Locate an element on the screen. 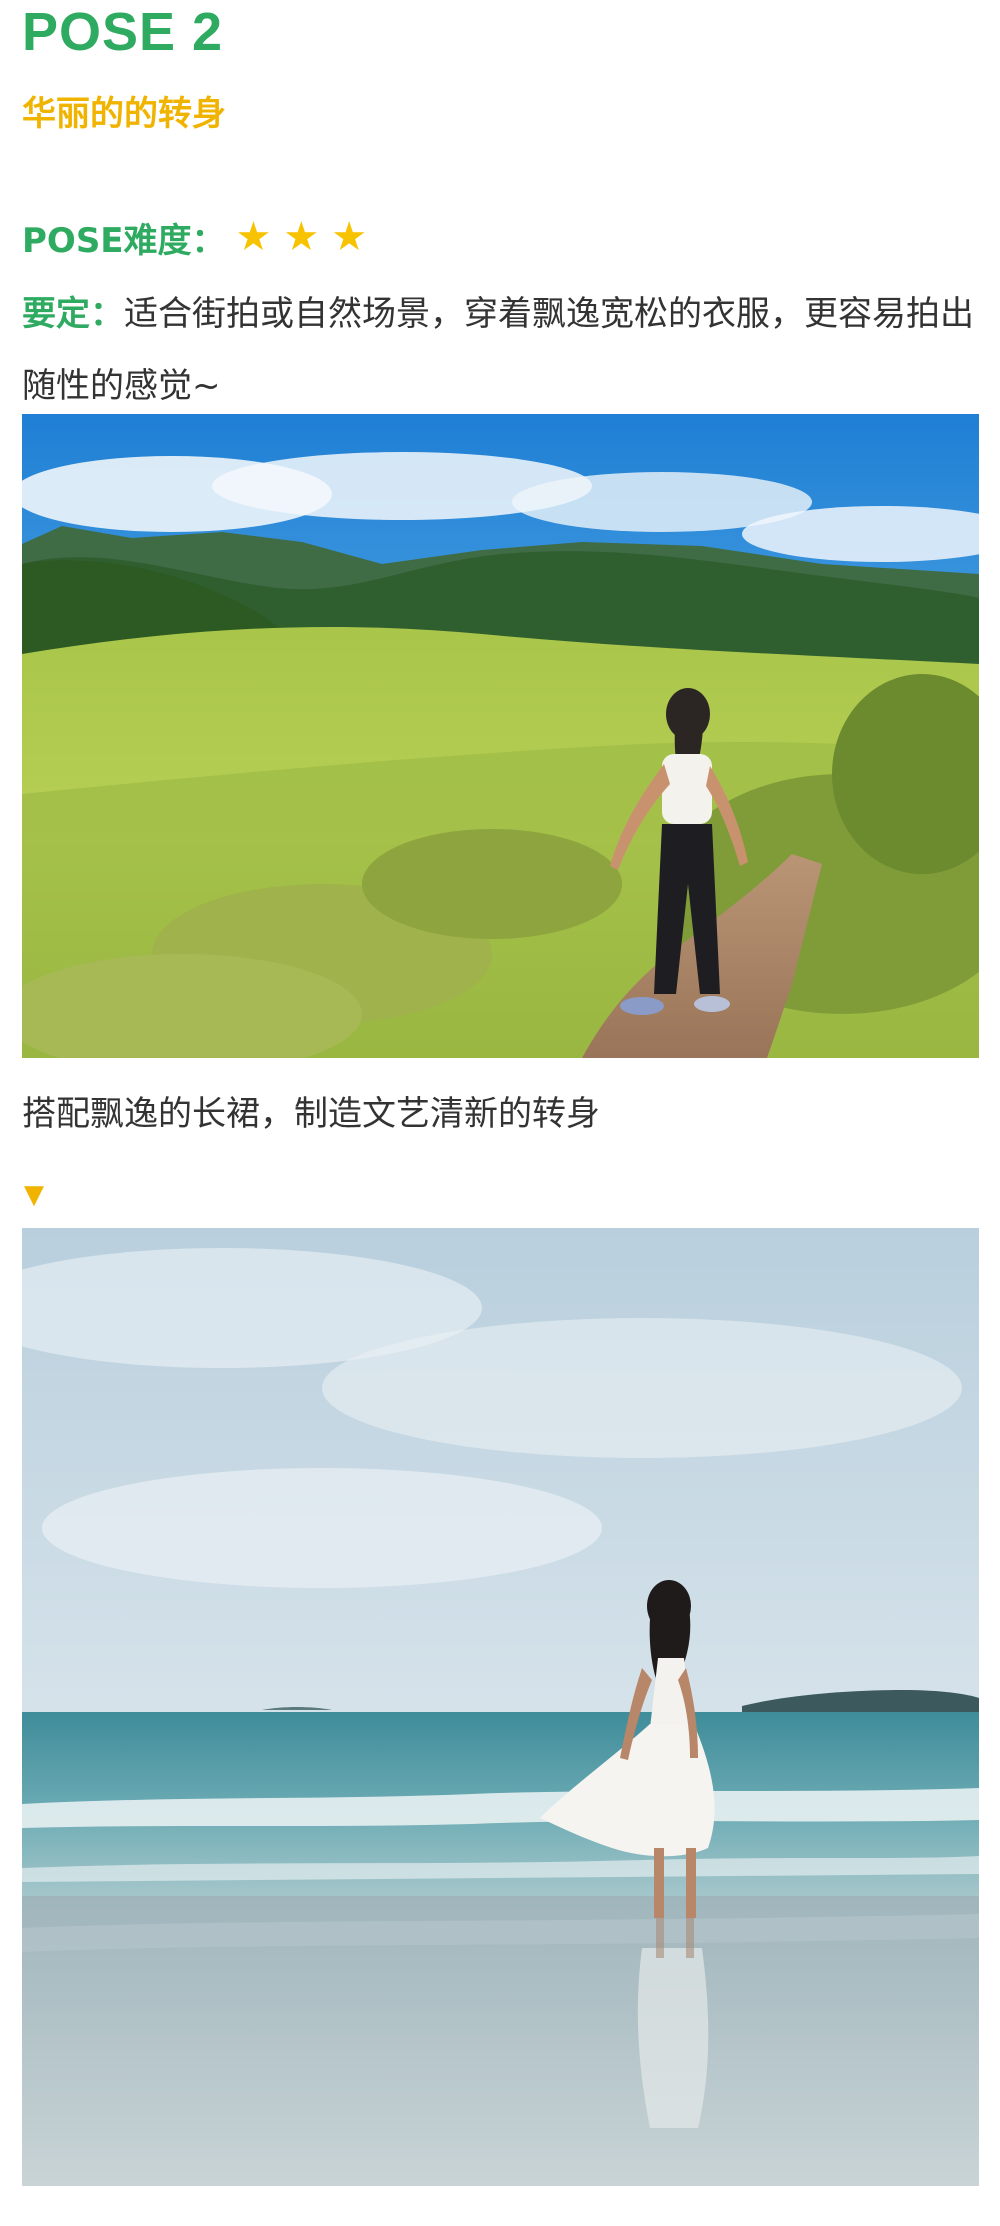 The image size is (1000, 2226). difficulty-label: POSE难度： is located at coordinates (124, 240).